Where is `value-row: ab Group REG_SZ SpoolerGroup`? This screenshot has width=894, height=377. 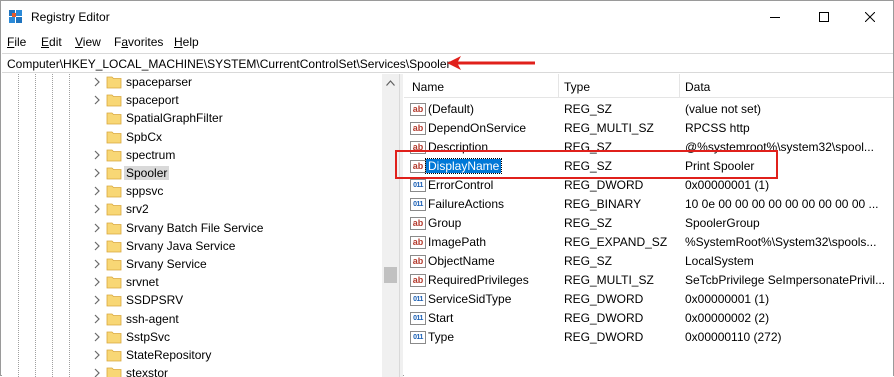
value-row: ab Group REG_SZ SpoolerGroup is located at coordinates (648, 223).